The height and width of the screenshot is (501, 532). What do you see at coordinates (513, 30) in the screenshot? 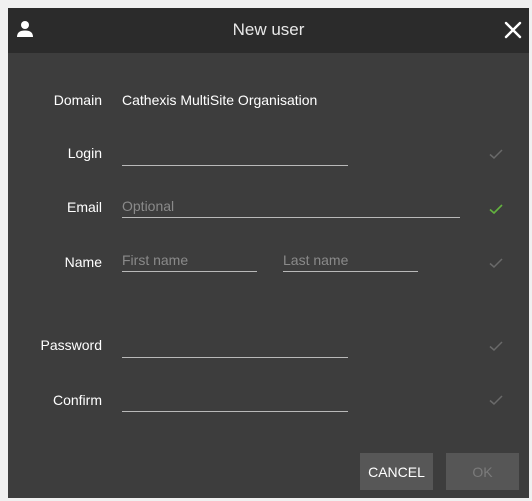
I see `close-icon` at bounding box center [513, 30].